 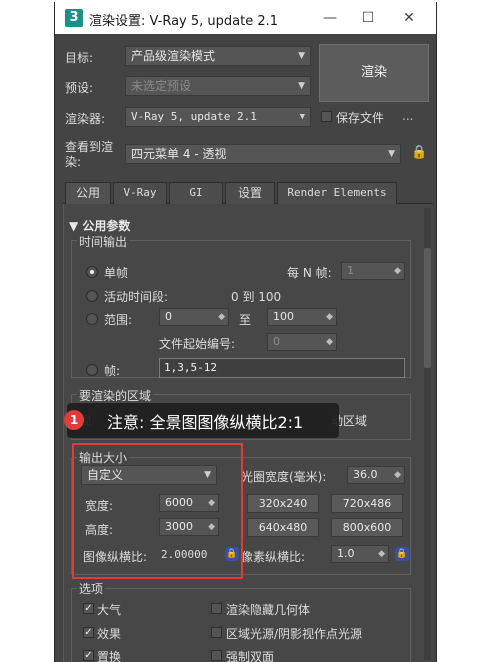 I want to click on active-segment-radio, so click(x=92, y=296).